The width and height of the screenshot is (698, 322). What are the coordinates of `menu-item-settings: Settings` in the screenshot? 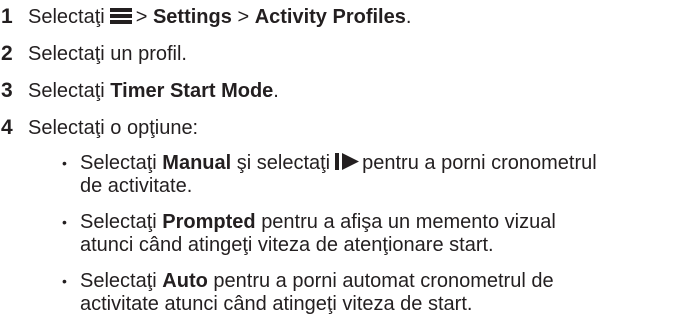 It's located at (192, 17).